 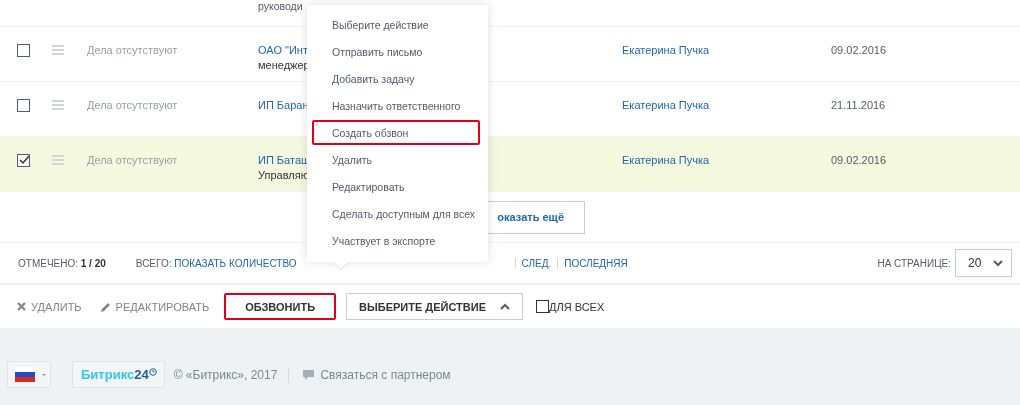 What do you see at coordinates (153, 263) in the screenshot?
I see `total-label: ВСЕГО:` at bounding box center [153, 263].